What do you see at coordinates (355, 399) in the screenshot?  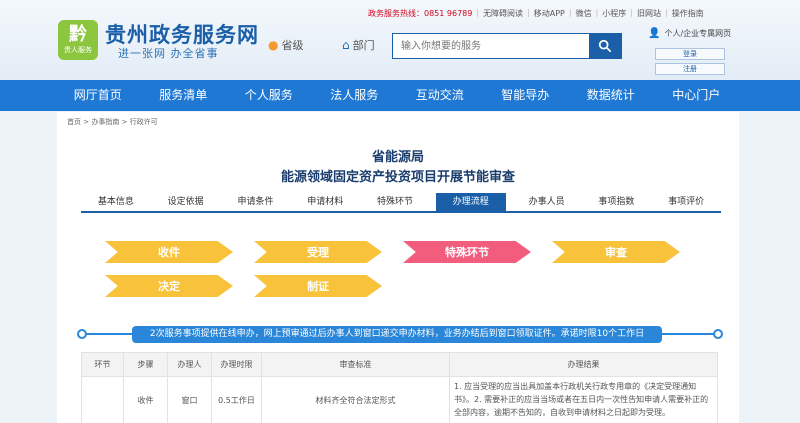 I see `cell-standard: 材料齐全符合法定形式` at bounding box center [355, 399].